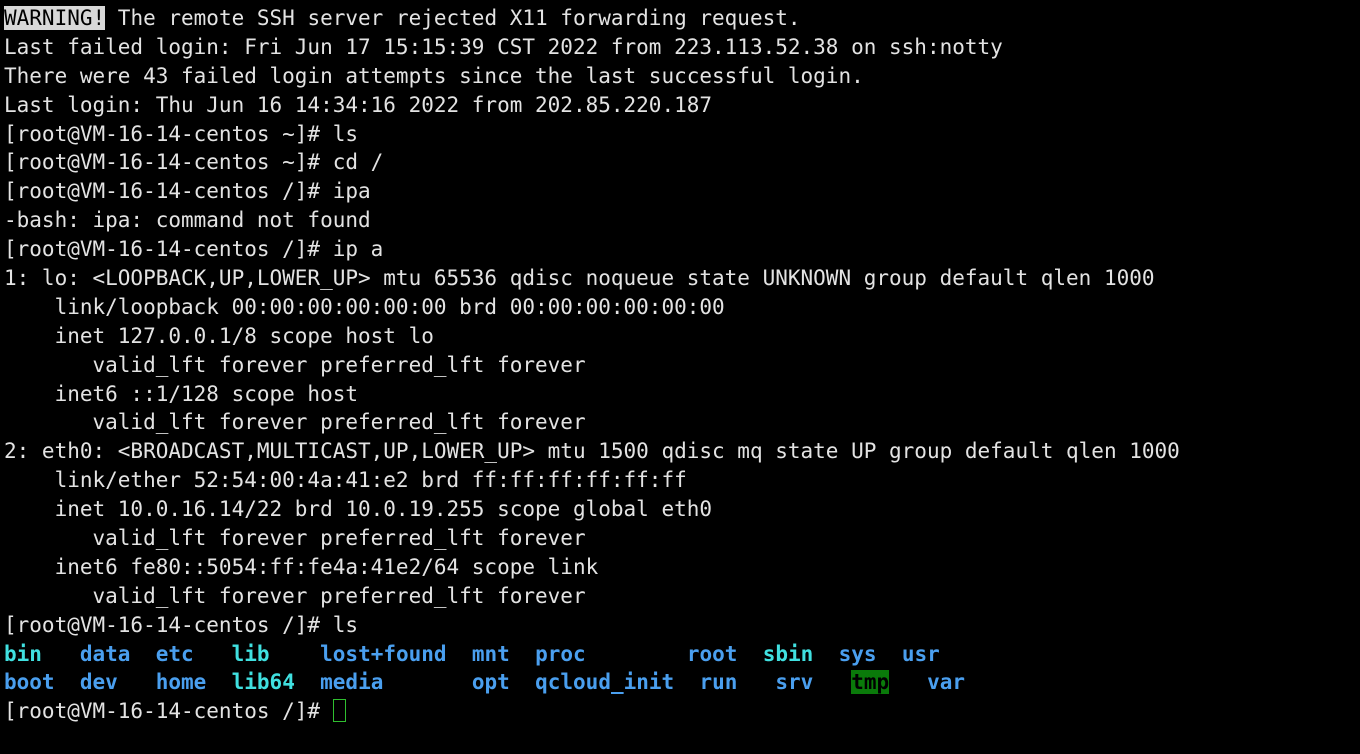  What do you see at coordinates (383, 653) in the screenshot?
I see `terminal-text-segment: lost+found` at bounding box center [383, 653].